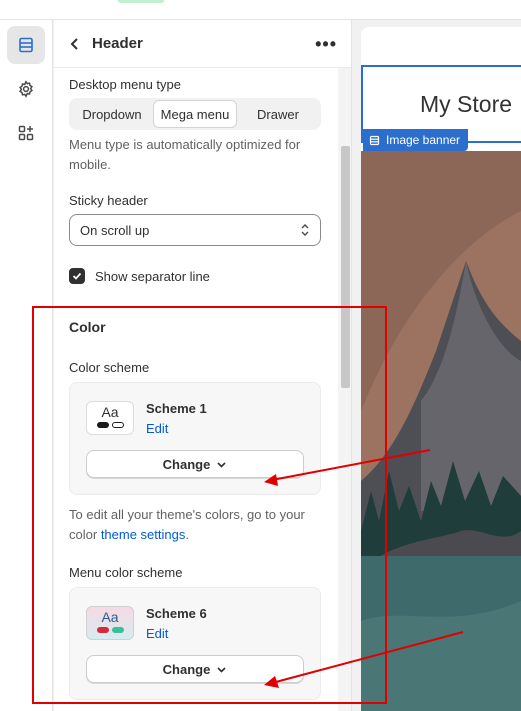  Describe the element at coordinates (152, 276) in the screenshot. I see `separator-label: Show separator line` at that location.